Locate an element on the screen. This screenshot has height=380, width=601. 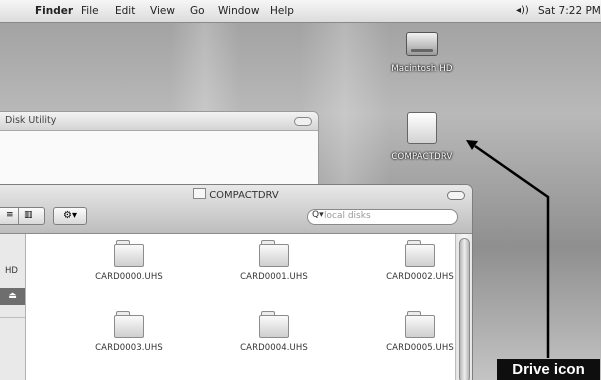
drive-icon-callout: Drive icon is located at coordinates (548, 369).